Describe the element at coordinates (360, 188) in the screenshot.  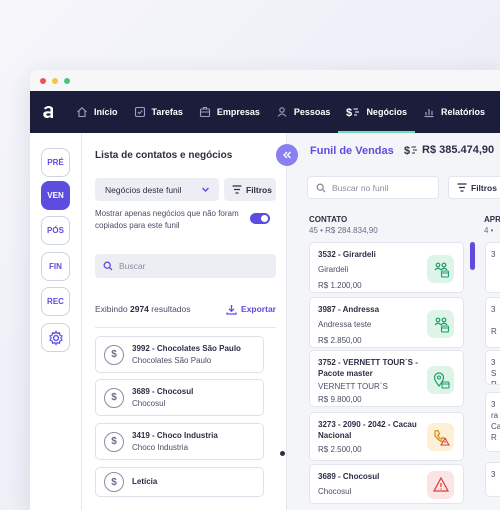
I see `search-placeholder: Buscar no funil` at that location.